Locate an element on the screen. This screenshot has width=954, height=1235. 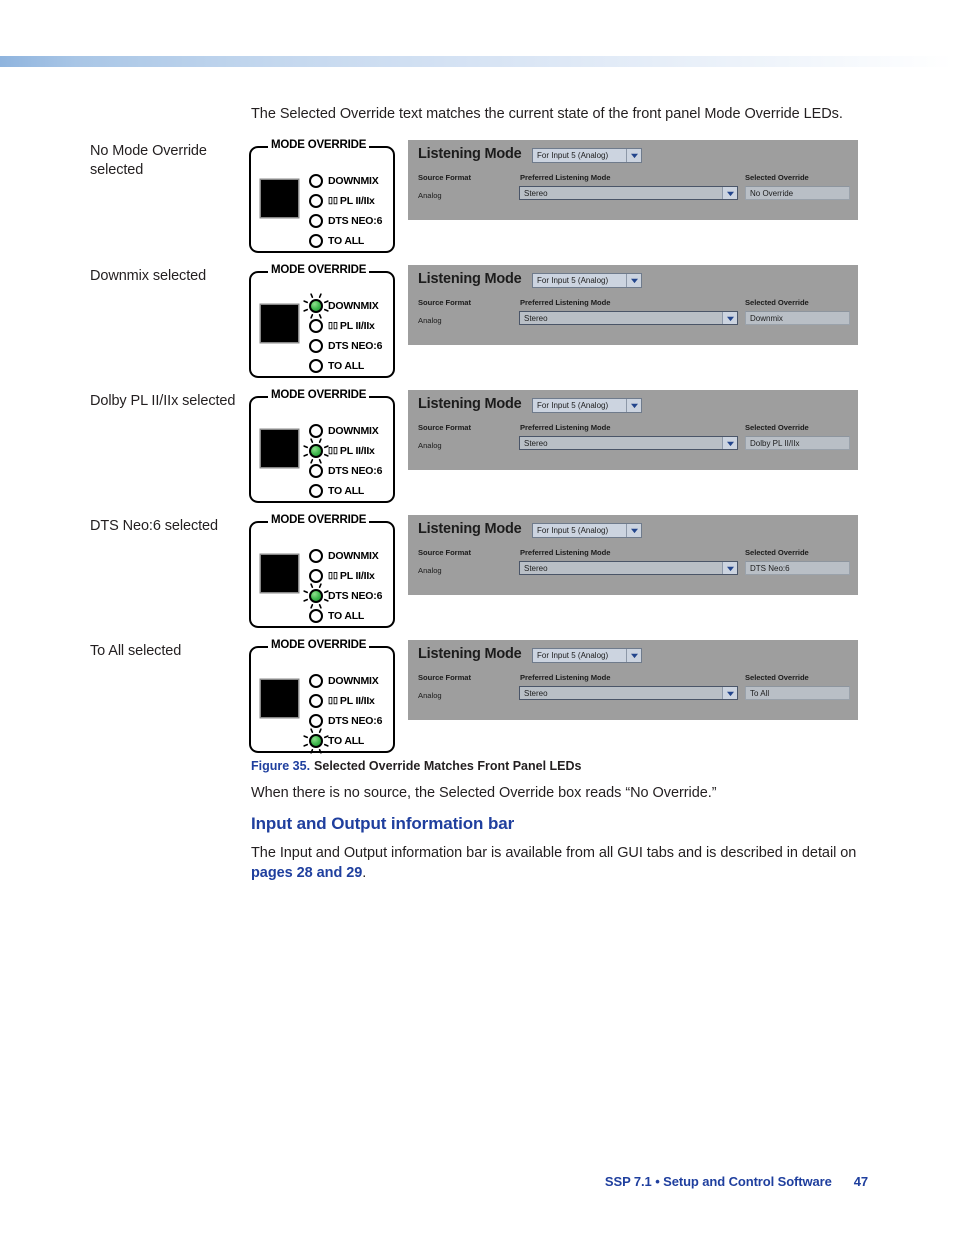
io-bar-text-part2: . is located at coordinates (364, 873).